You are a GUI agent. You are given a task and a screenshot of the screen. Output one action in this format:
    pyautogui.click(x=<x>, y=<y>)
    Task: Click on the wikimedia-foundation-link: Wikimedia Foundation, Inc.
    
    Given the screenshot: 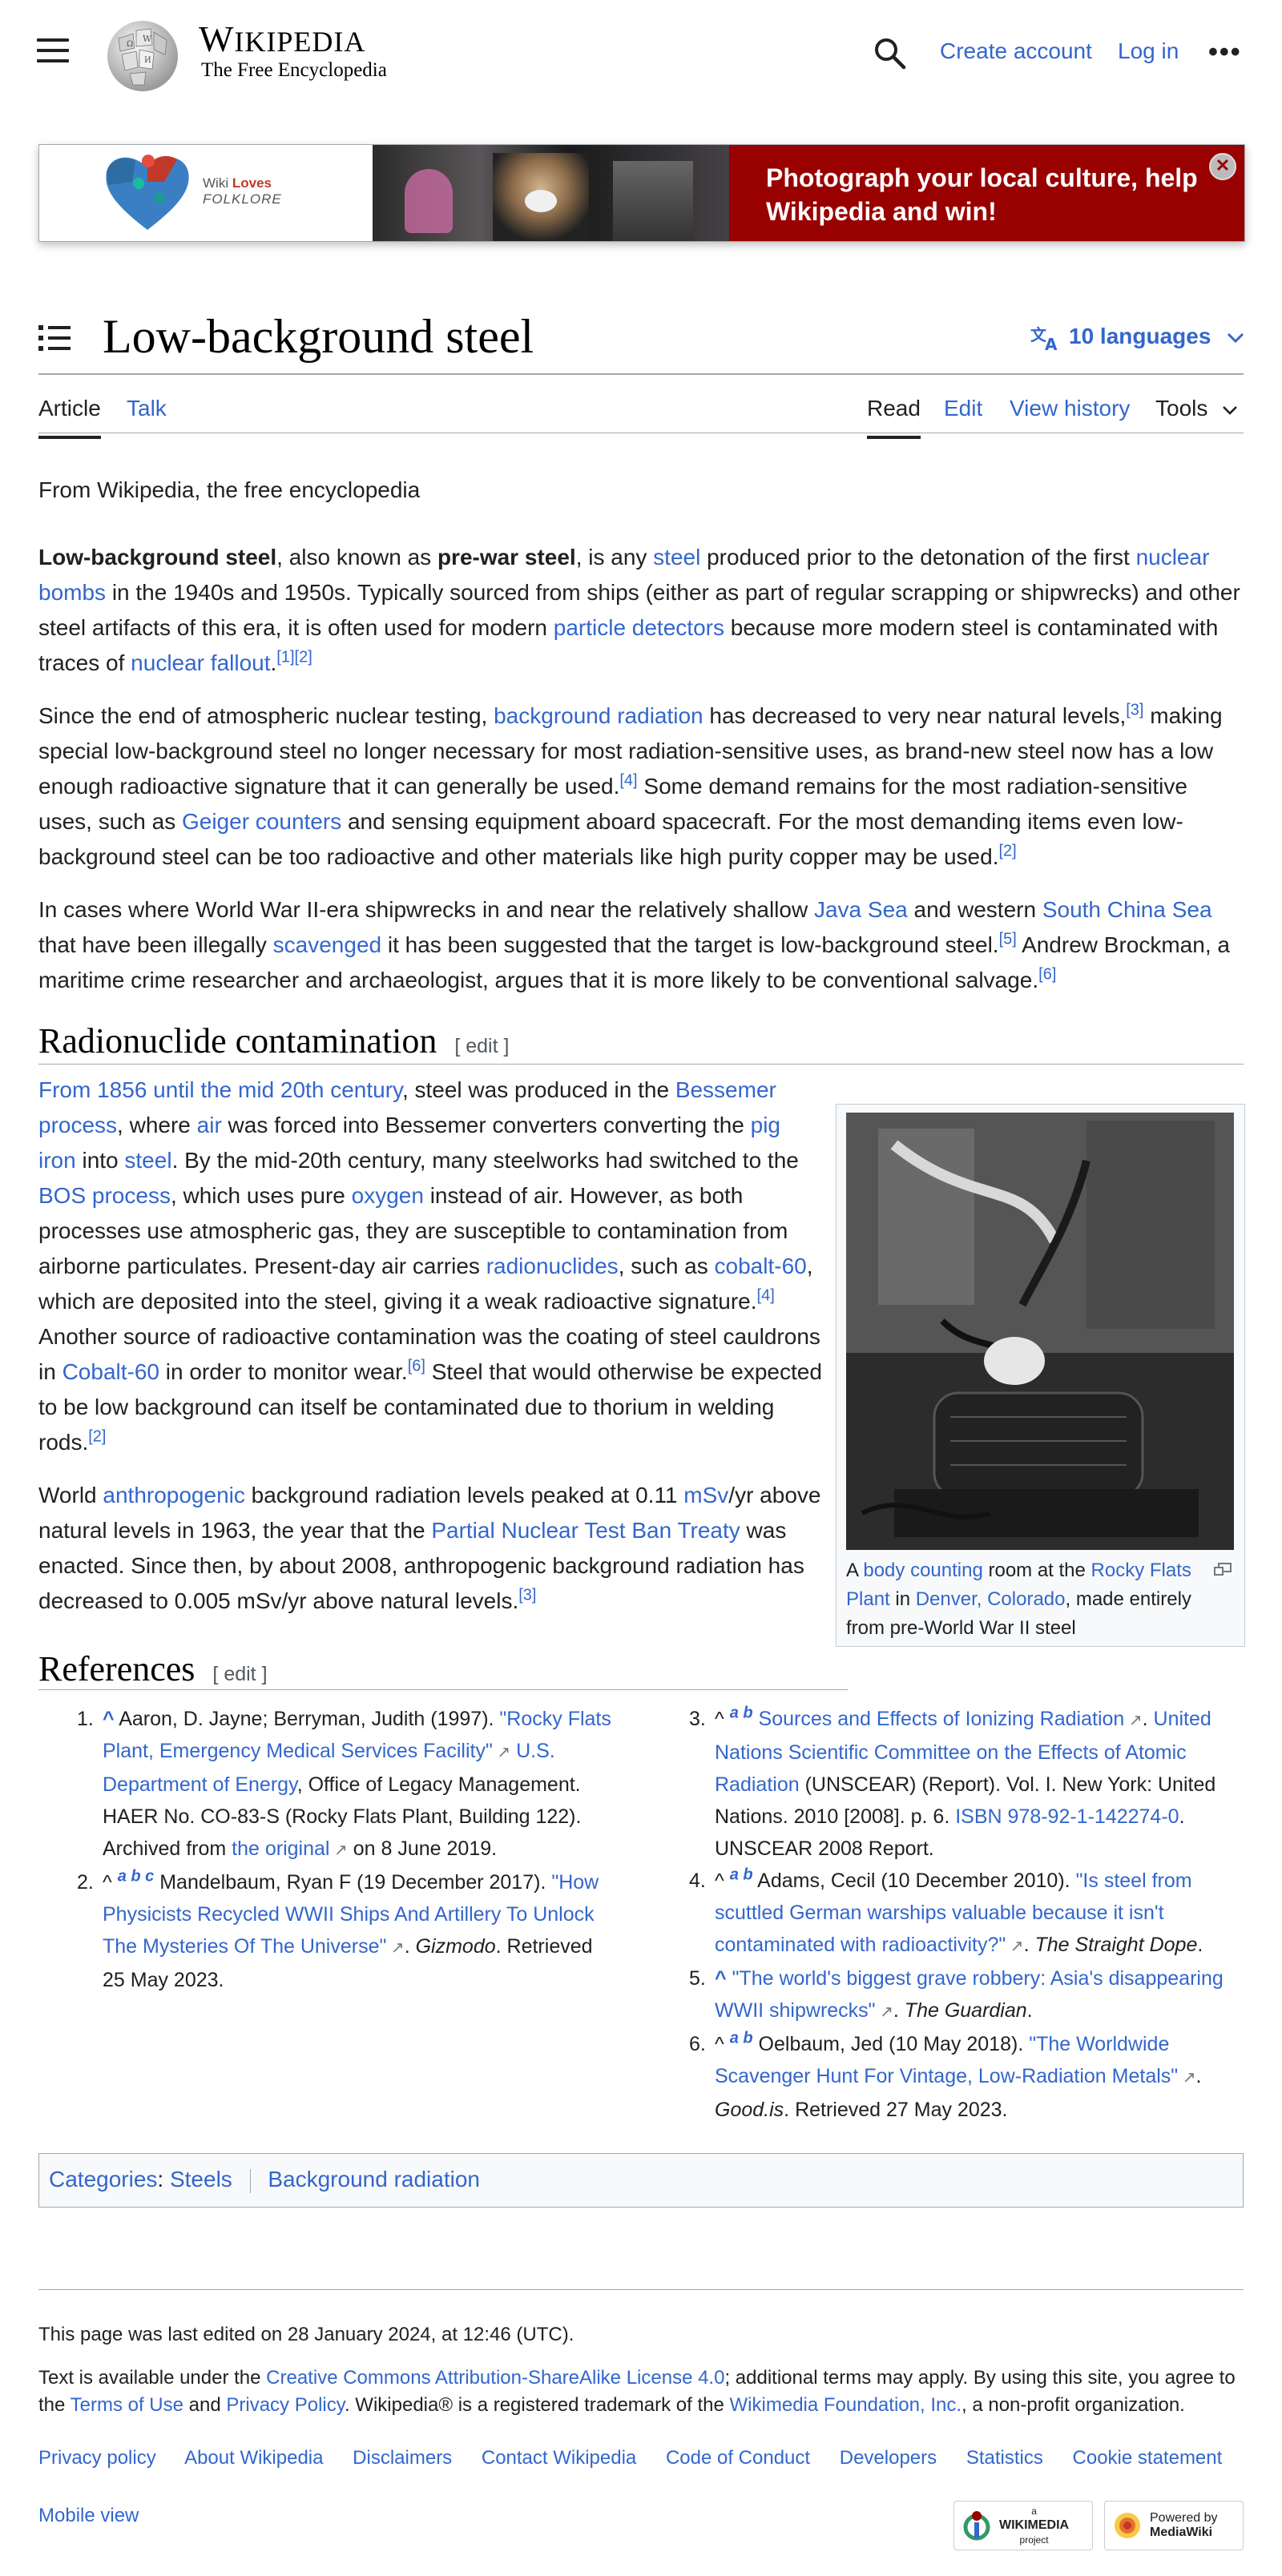 What is the action you would take?
    pyautogui.click(x=846, y=2405)
    